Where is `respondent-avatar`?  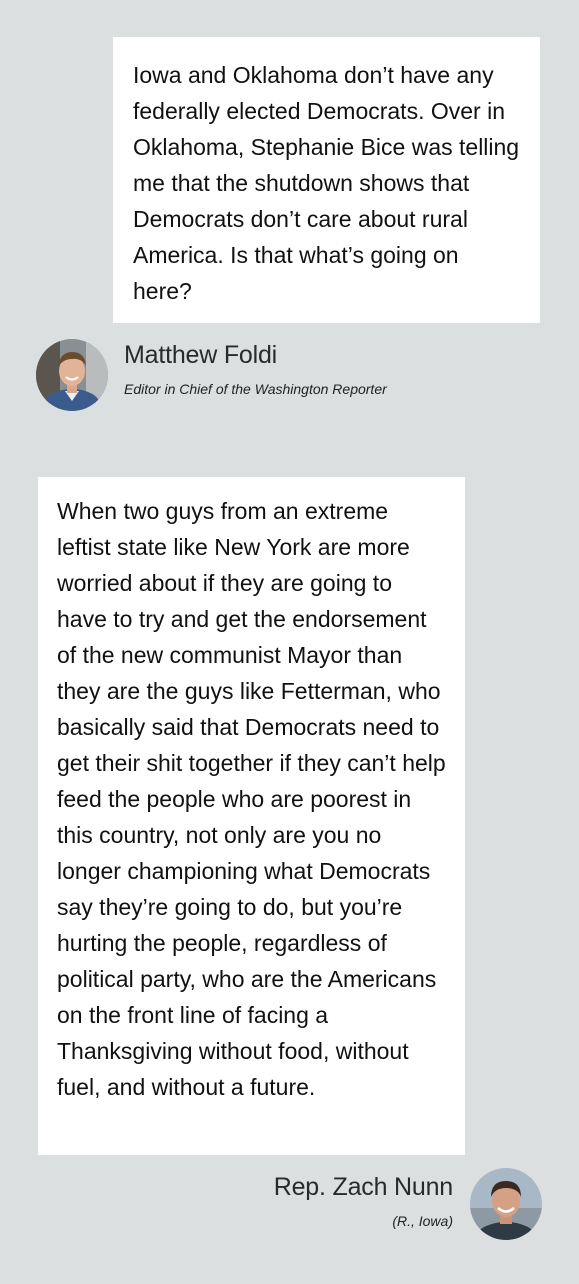
respondent-avatar is located at coordinates (506, 1204).